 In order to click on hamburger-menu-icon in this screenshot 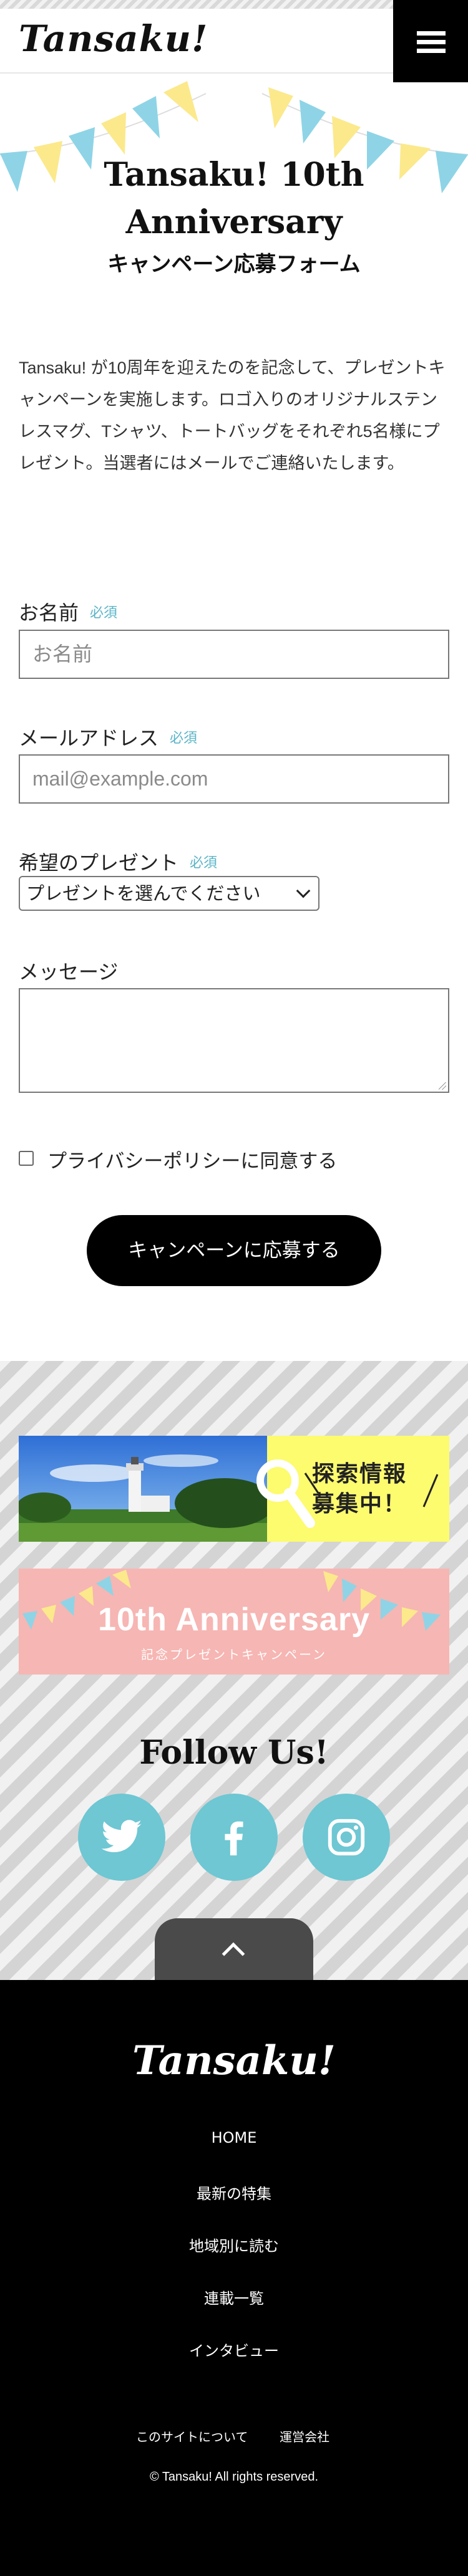, I will do `click(430, 41)`.